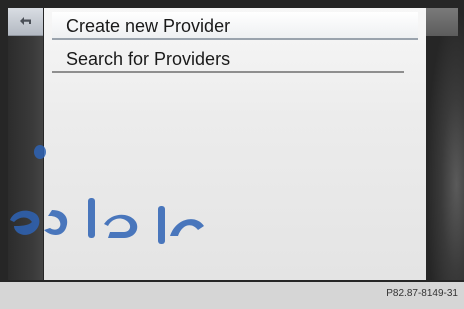 This screenshot has height=309, width=464. I want to click on figure-code: P82.87-8149-31, so click(422, 293).